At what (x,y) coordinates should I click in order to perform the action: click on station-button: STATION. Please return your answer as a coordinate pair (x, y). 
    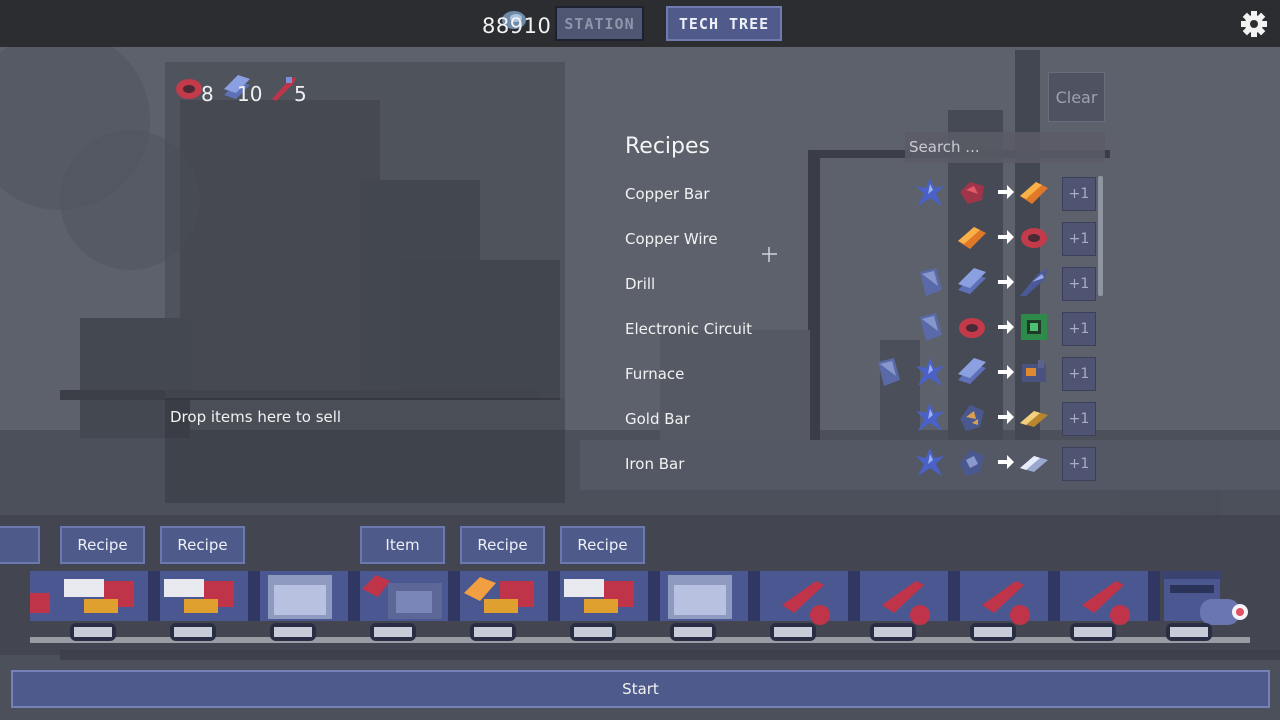
    Looking at the image, I should click on (599, 23).